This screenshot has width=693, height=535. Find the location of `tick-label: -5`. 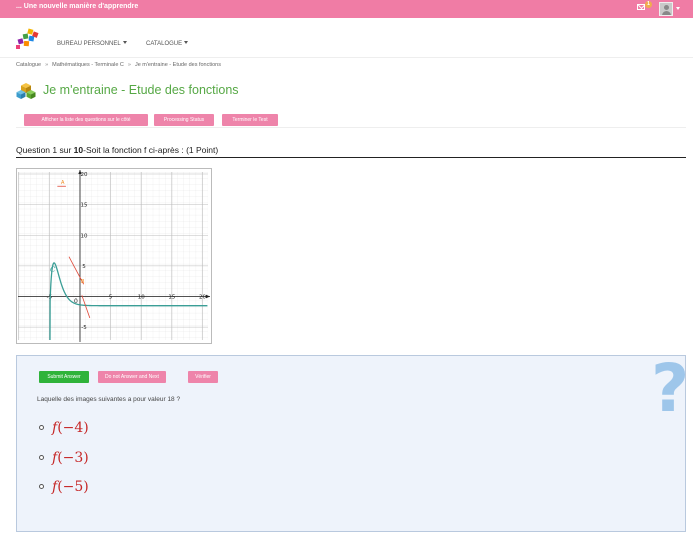

tick-label: -5 is located at coordinates (84, 328).